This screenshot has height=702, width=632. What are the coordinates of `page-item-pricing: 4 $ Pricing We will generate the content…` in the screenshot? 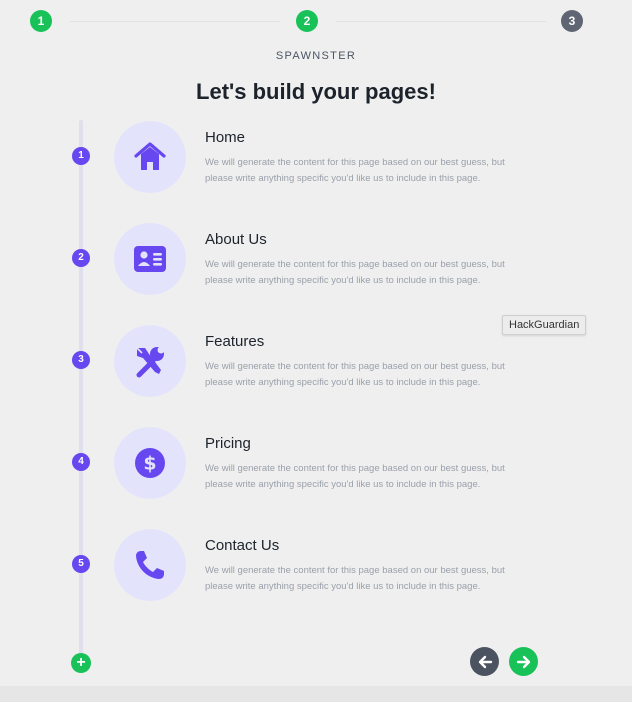 It's located at (316, 467).